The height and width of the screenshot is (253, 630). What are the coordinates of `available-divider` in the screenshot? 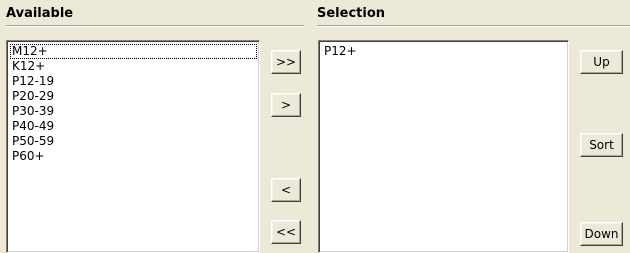 It's located at (155, 26).